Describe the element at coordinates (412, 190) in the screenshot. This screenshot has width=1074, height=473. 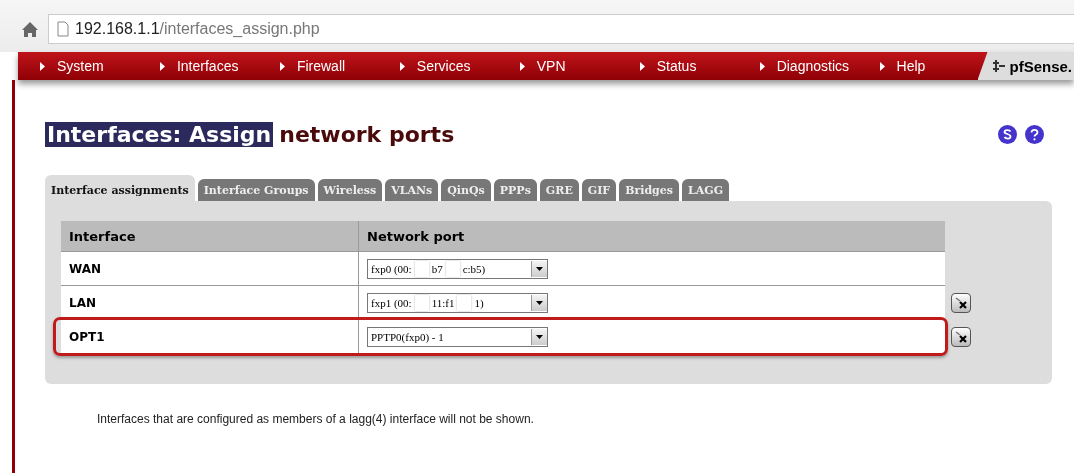
I see `tab: VLANs` at that location.